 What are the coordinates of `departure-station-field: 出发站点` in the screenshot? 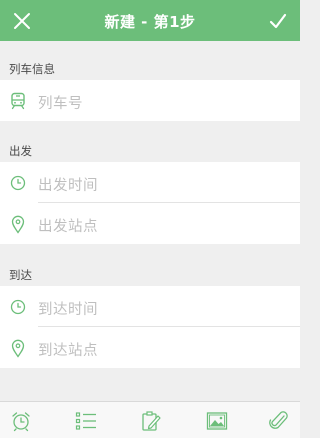 It's located at (150, 223).